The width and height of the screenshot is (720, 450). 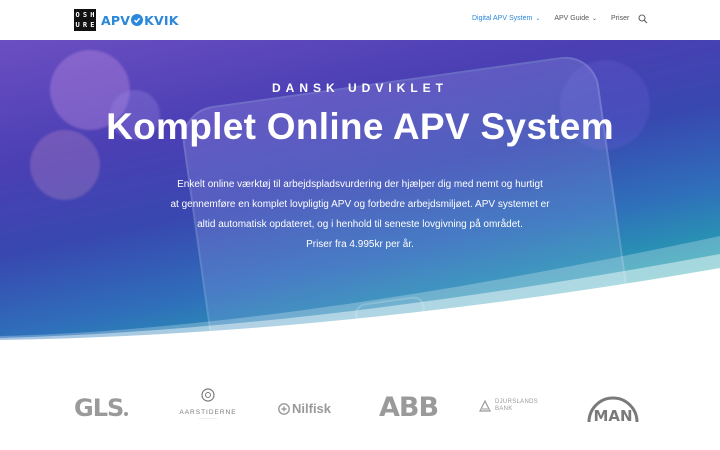 I want to click on nav-item-digital-apv-system: Digital APV System ⌄, so click(x=506, y=18).